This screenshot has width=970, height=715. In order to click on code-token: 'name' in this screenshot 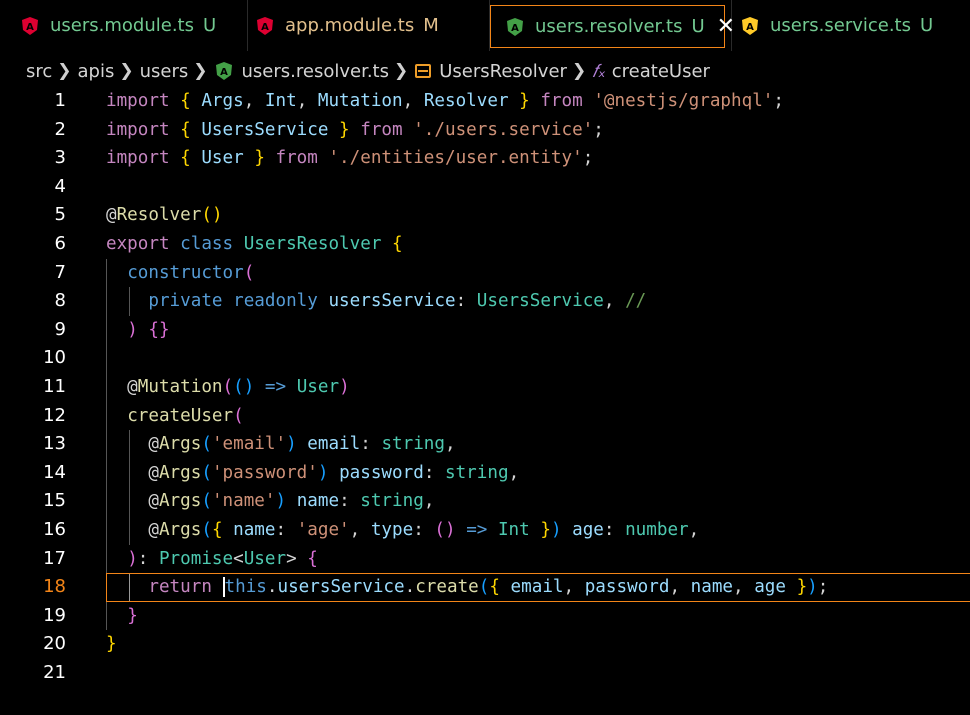, I will do `click(243, 501)`.